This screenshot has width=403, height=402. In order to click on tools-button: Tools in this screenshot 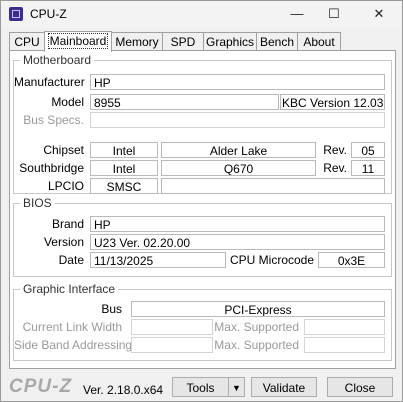, I will do `click(200, 387)`.